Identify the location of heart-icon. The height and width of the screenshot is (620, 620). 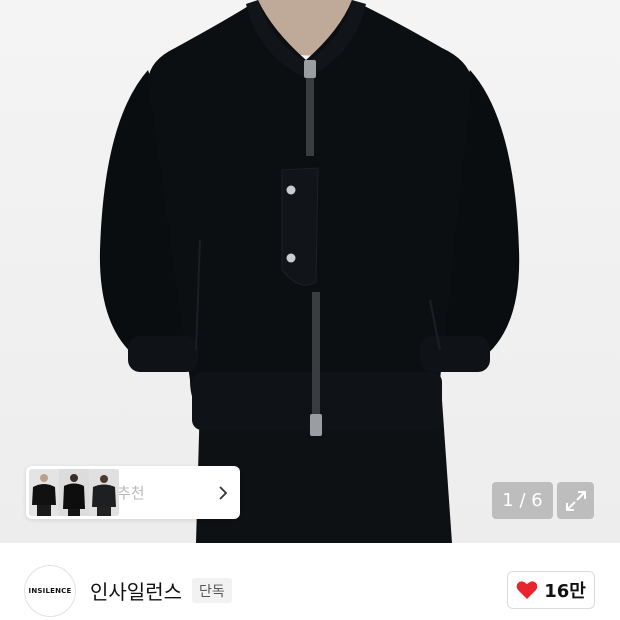
(527, 590).